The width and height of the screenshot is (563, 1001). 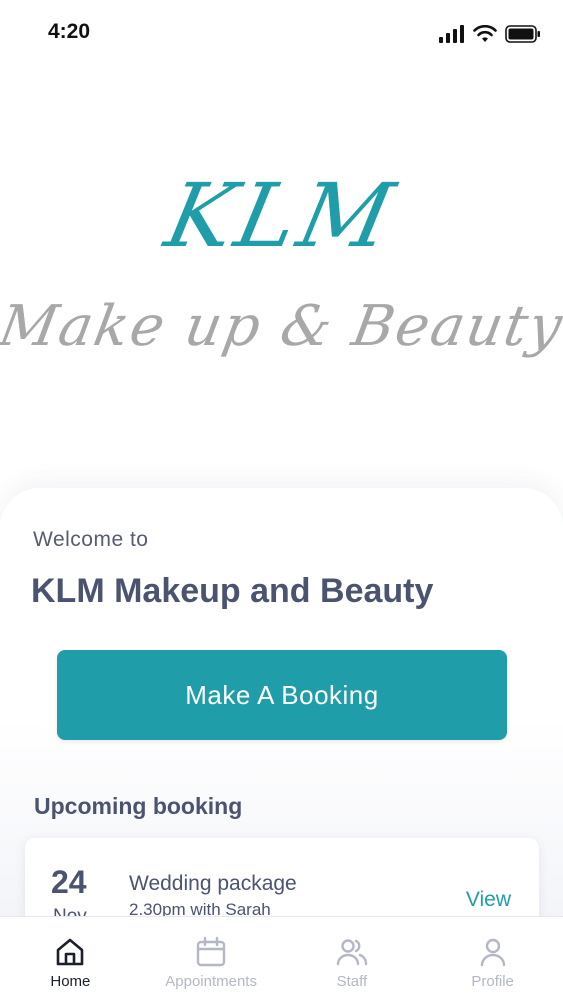 What do you see at coordinates (69, 882) in the screenshot?
I see `booking-day: 24` at bounding box center [69, 882].